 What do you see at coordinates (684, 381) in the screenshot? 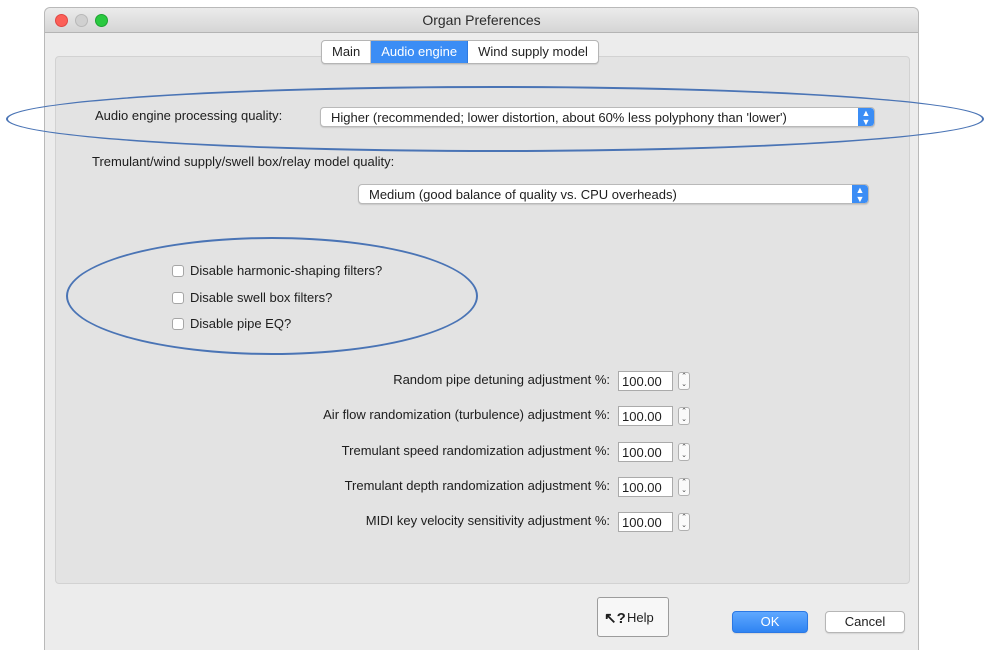
I see `detuning-stepper: ⌃ ⌄` at bounding box center [684, 381].